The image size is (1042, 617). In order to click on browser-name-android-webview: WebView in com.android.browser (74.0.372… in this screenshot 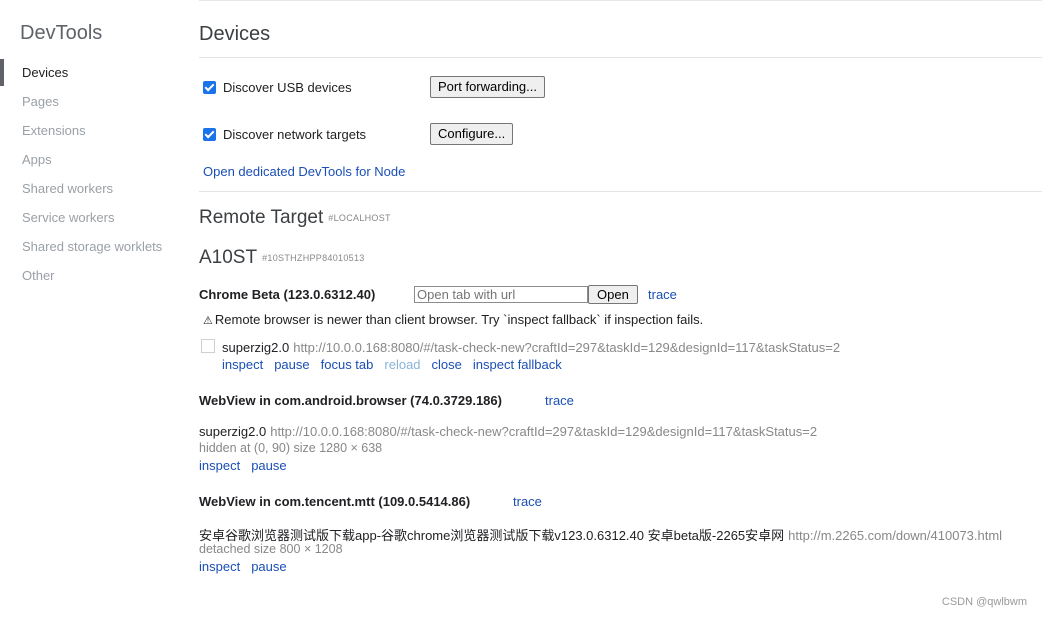, I will do `click(350, 400)`.